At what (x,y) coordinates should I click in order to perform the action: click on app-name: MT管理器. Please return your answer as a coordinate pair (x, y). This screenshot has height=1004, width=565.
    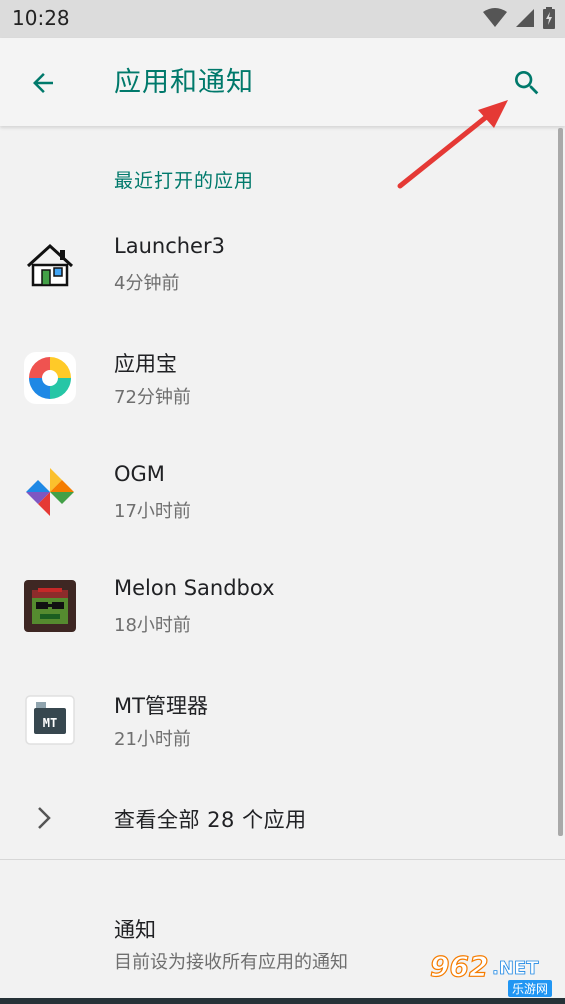
    Looking at the image, I should click on (161, 706).